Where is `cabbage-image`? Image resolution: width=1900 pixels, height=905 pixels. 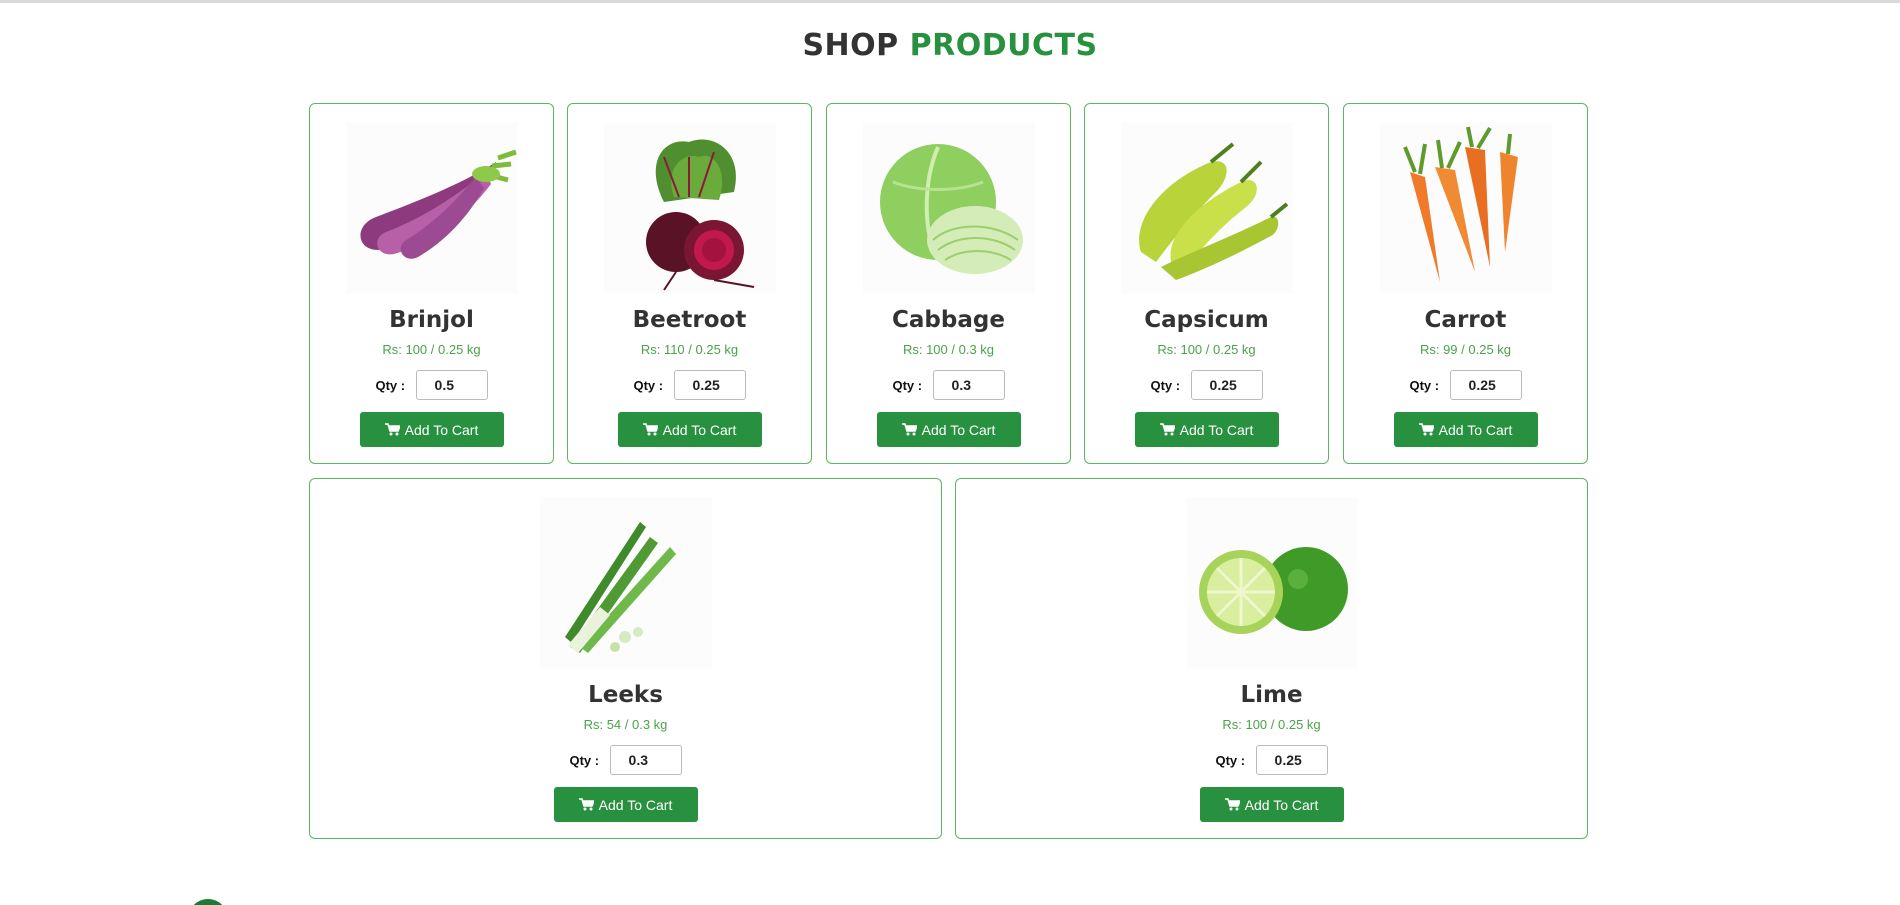
cabbage-image is located at coordinates (948, 208).